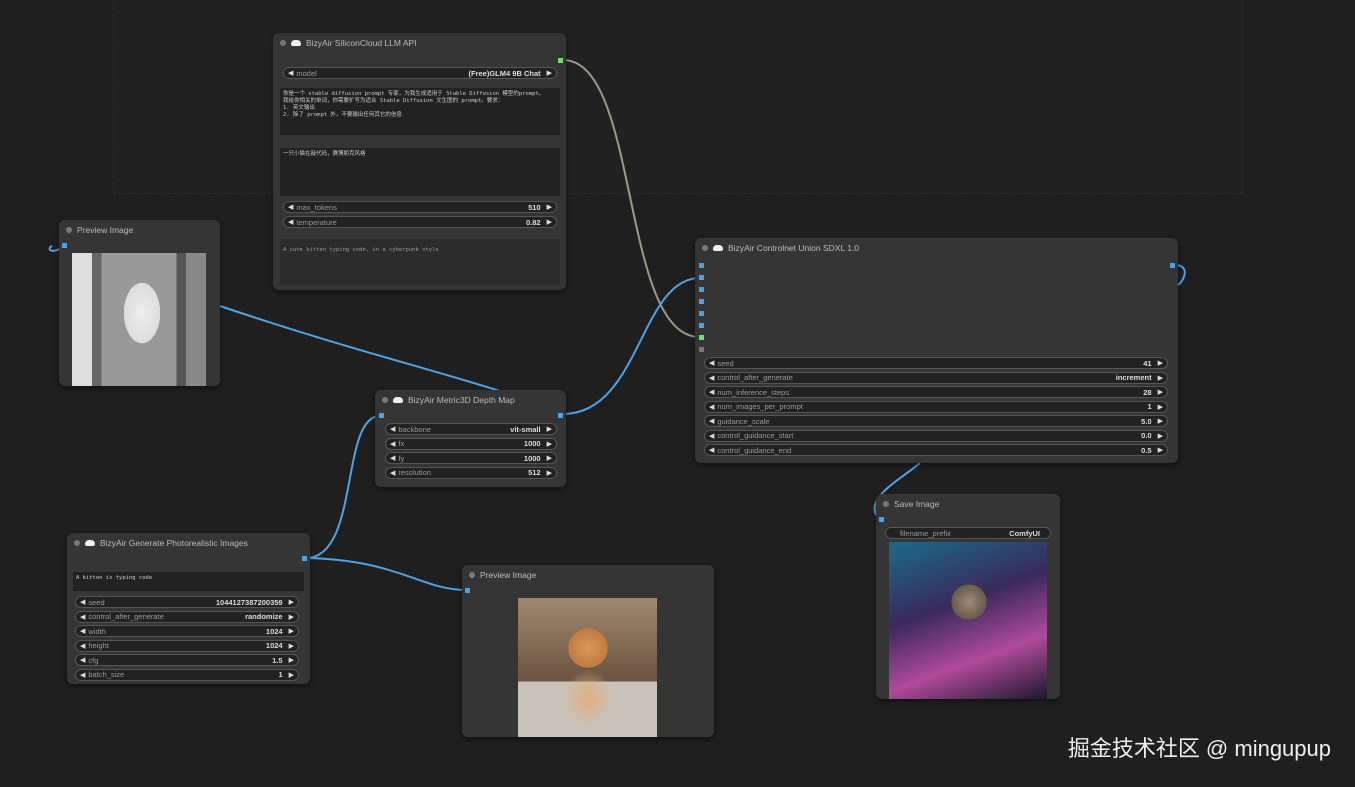 This screenshot has width=1355, height=787. What do you see at coordinates (471, 472) in the screenshot?
I see `widget-resolution: ◀ resolution 512 ▶` at bounding box center [471, 472].